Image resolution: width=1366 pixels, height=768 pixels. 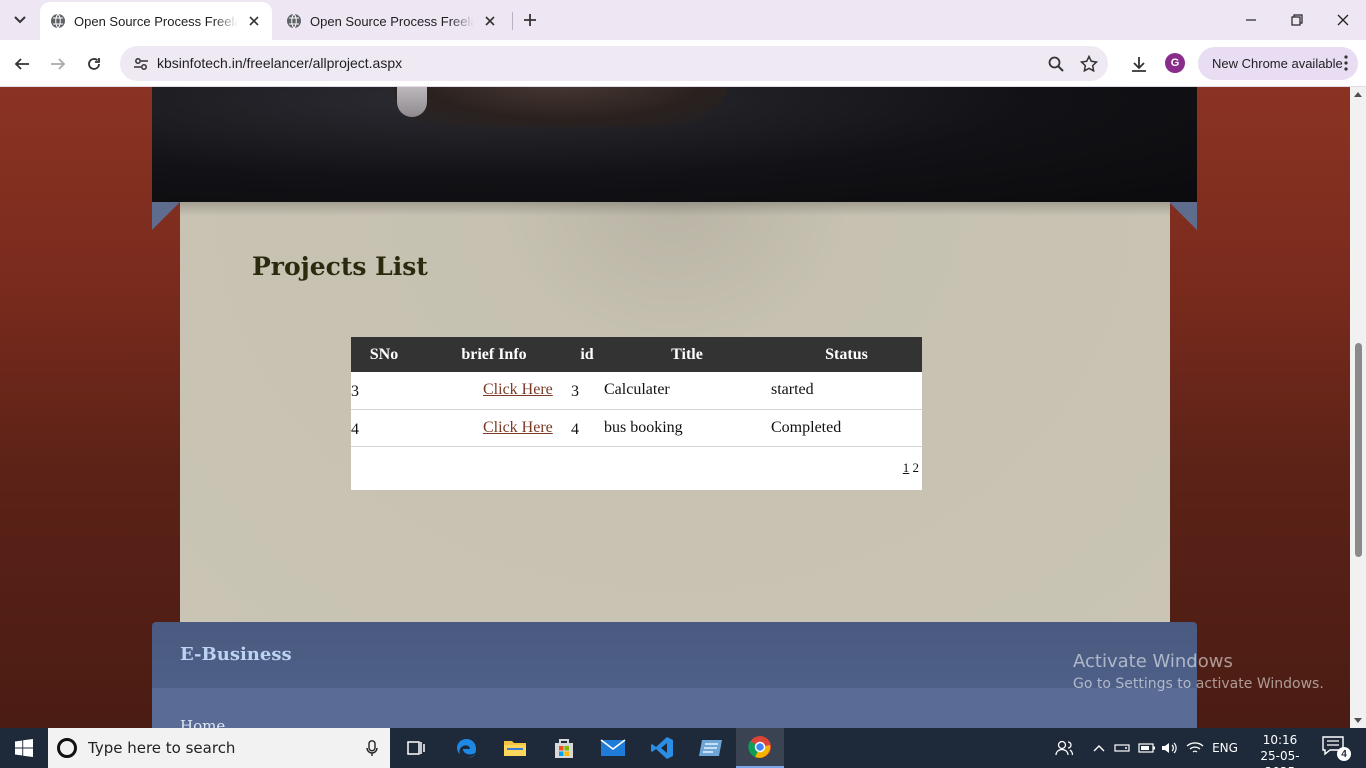 What do you see at coordinates (202, 722) in the screenshot?
I see `footer-link-home: Home` at bounding box center [202, 722].